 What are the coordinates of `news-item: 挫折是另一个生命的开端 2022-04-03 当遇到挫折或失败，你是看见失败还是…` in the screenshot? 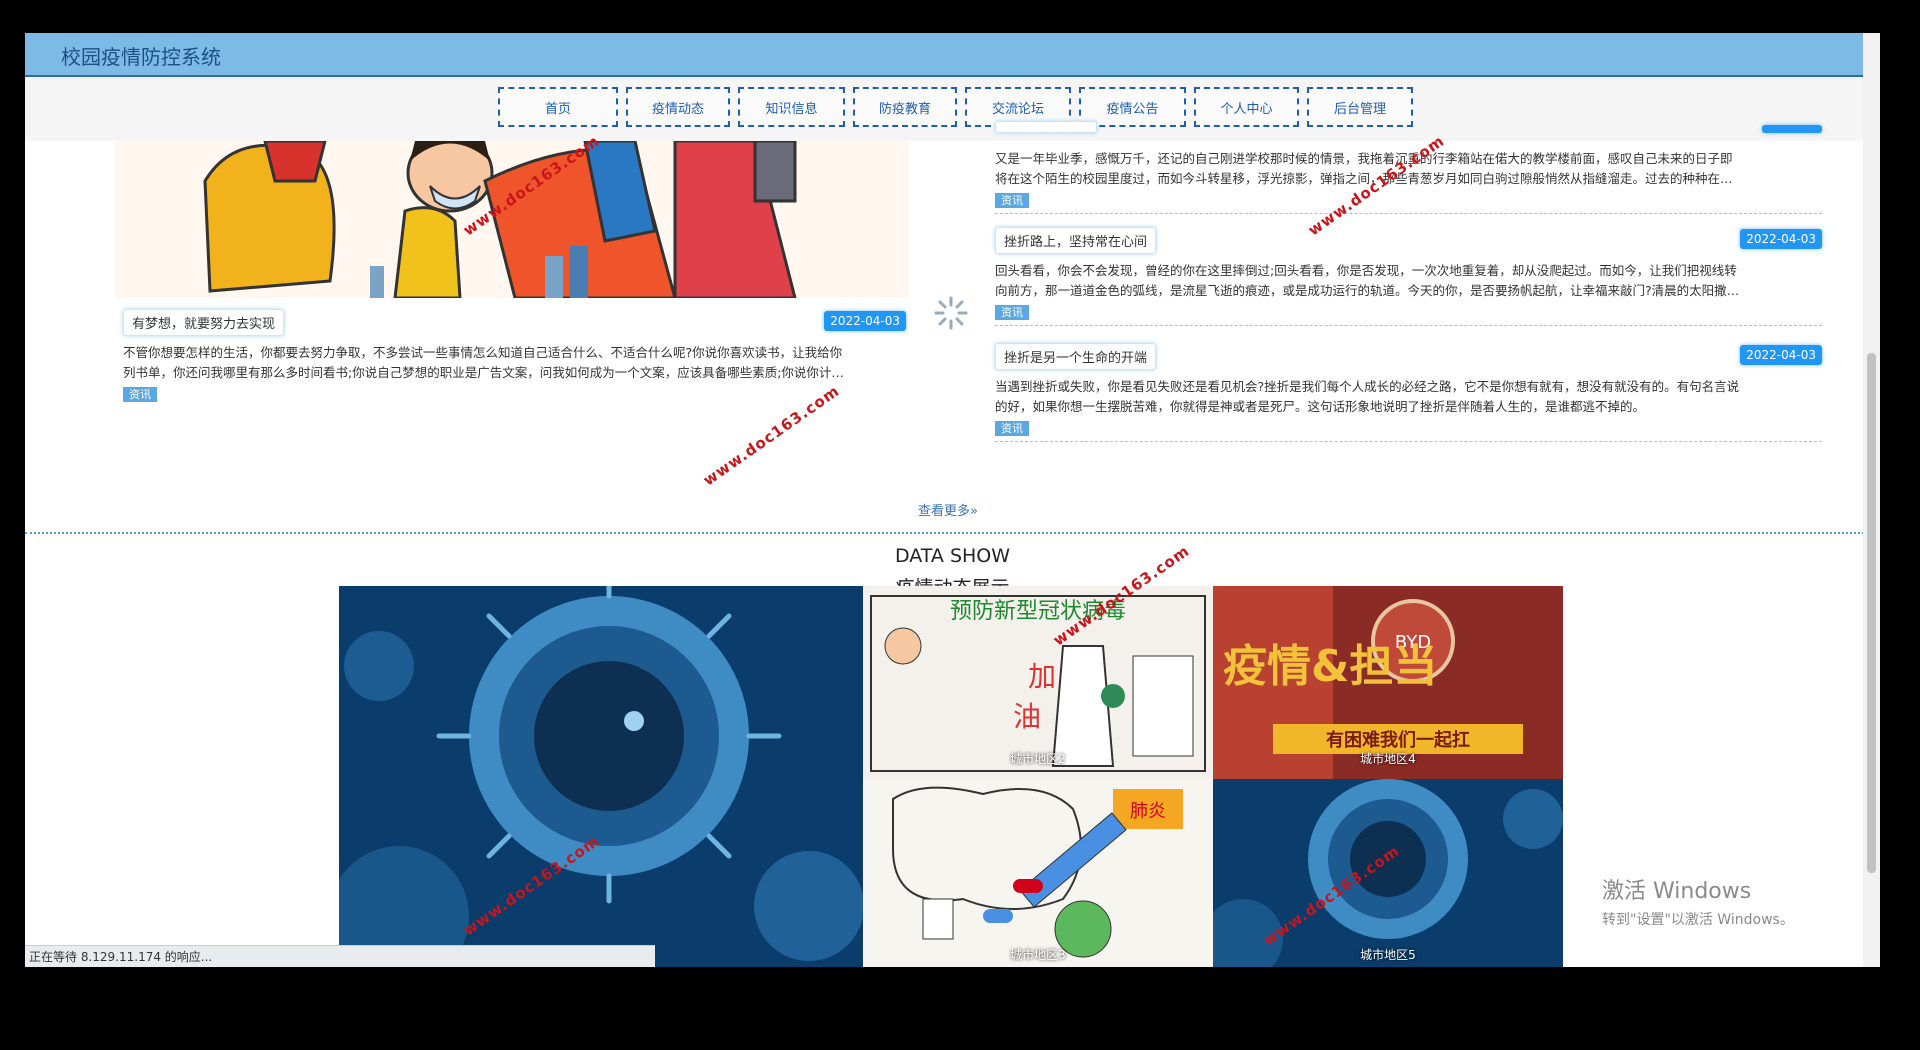 It's located at (1408, 392).